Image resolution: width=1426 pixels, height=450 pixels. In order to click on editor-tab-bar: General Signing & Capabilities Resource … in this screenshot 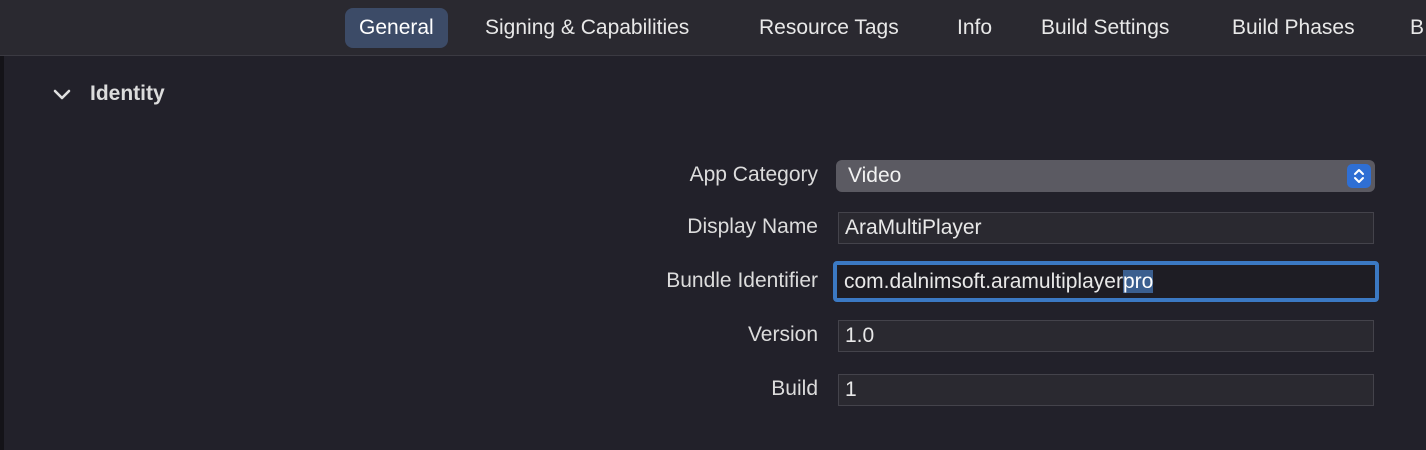, I will do `click(713, 28)`.